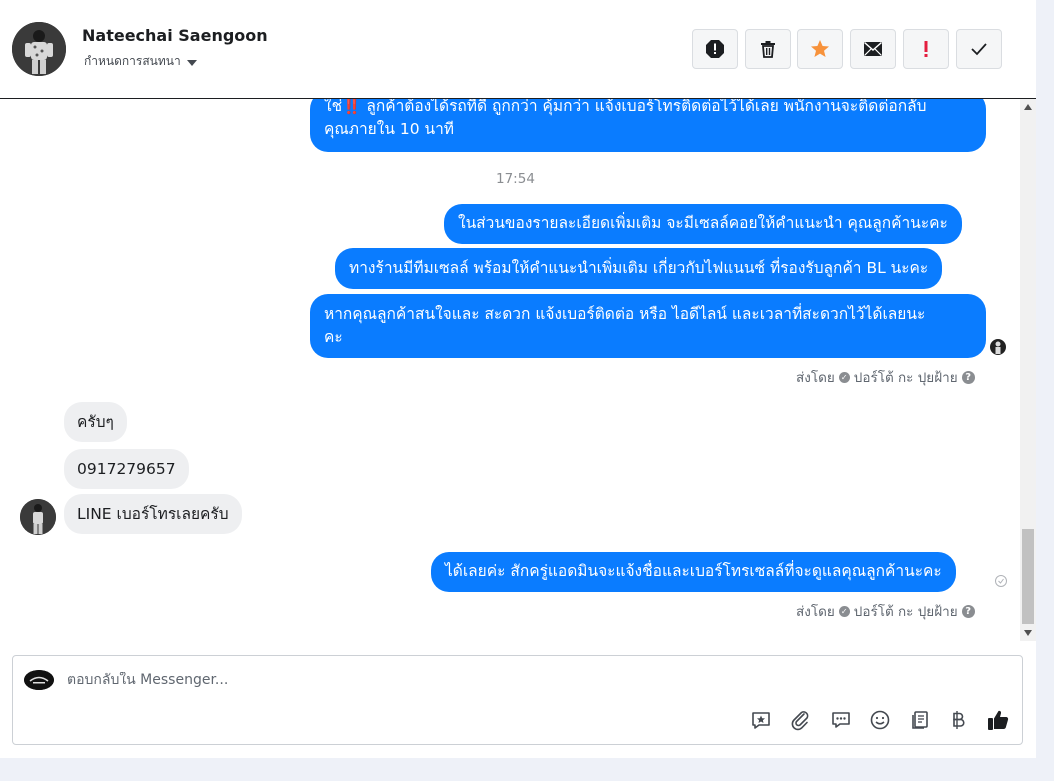 This screenshot has height=781, width=1054. What do you see at coordinates (191, 62) in the screenshot?
I see `caret-down-icon` at bounding box center [191, 62].